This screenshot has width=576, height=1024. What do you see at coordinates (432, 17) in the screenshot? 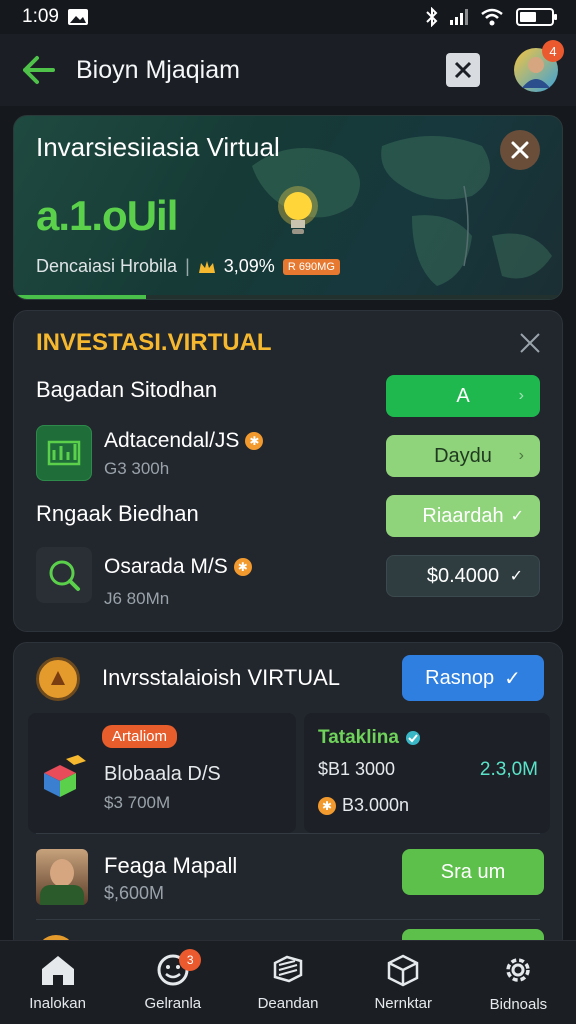
I see `bluetooth-icon` at bounding box center [432, 17].